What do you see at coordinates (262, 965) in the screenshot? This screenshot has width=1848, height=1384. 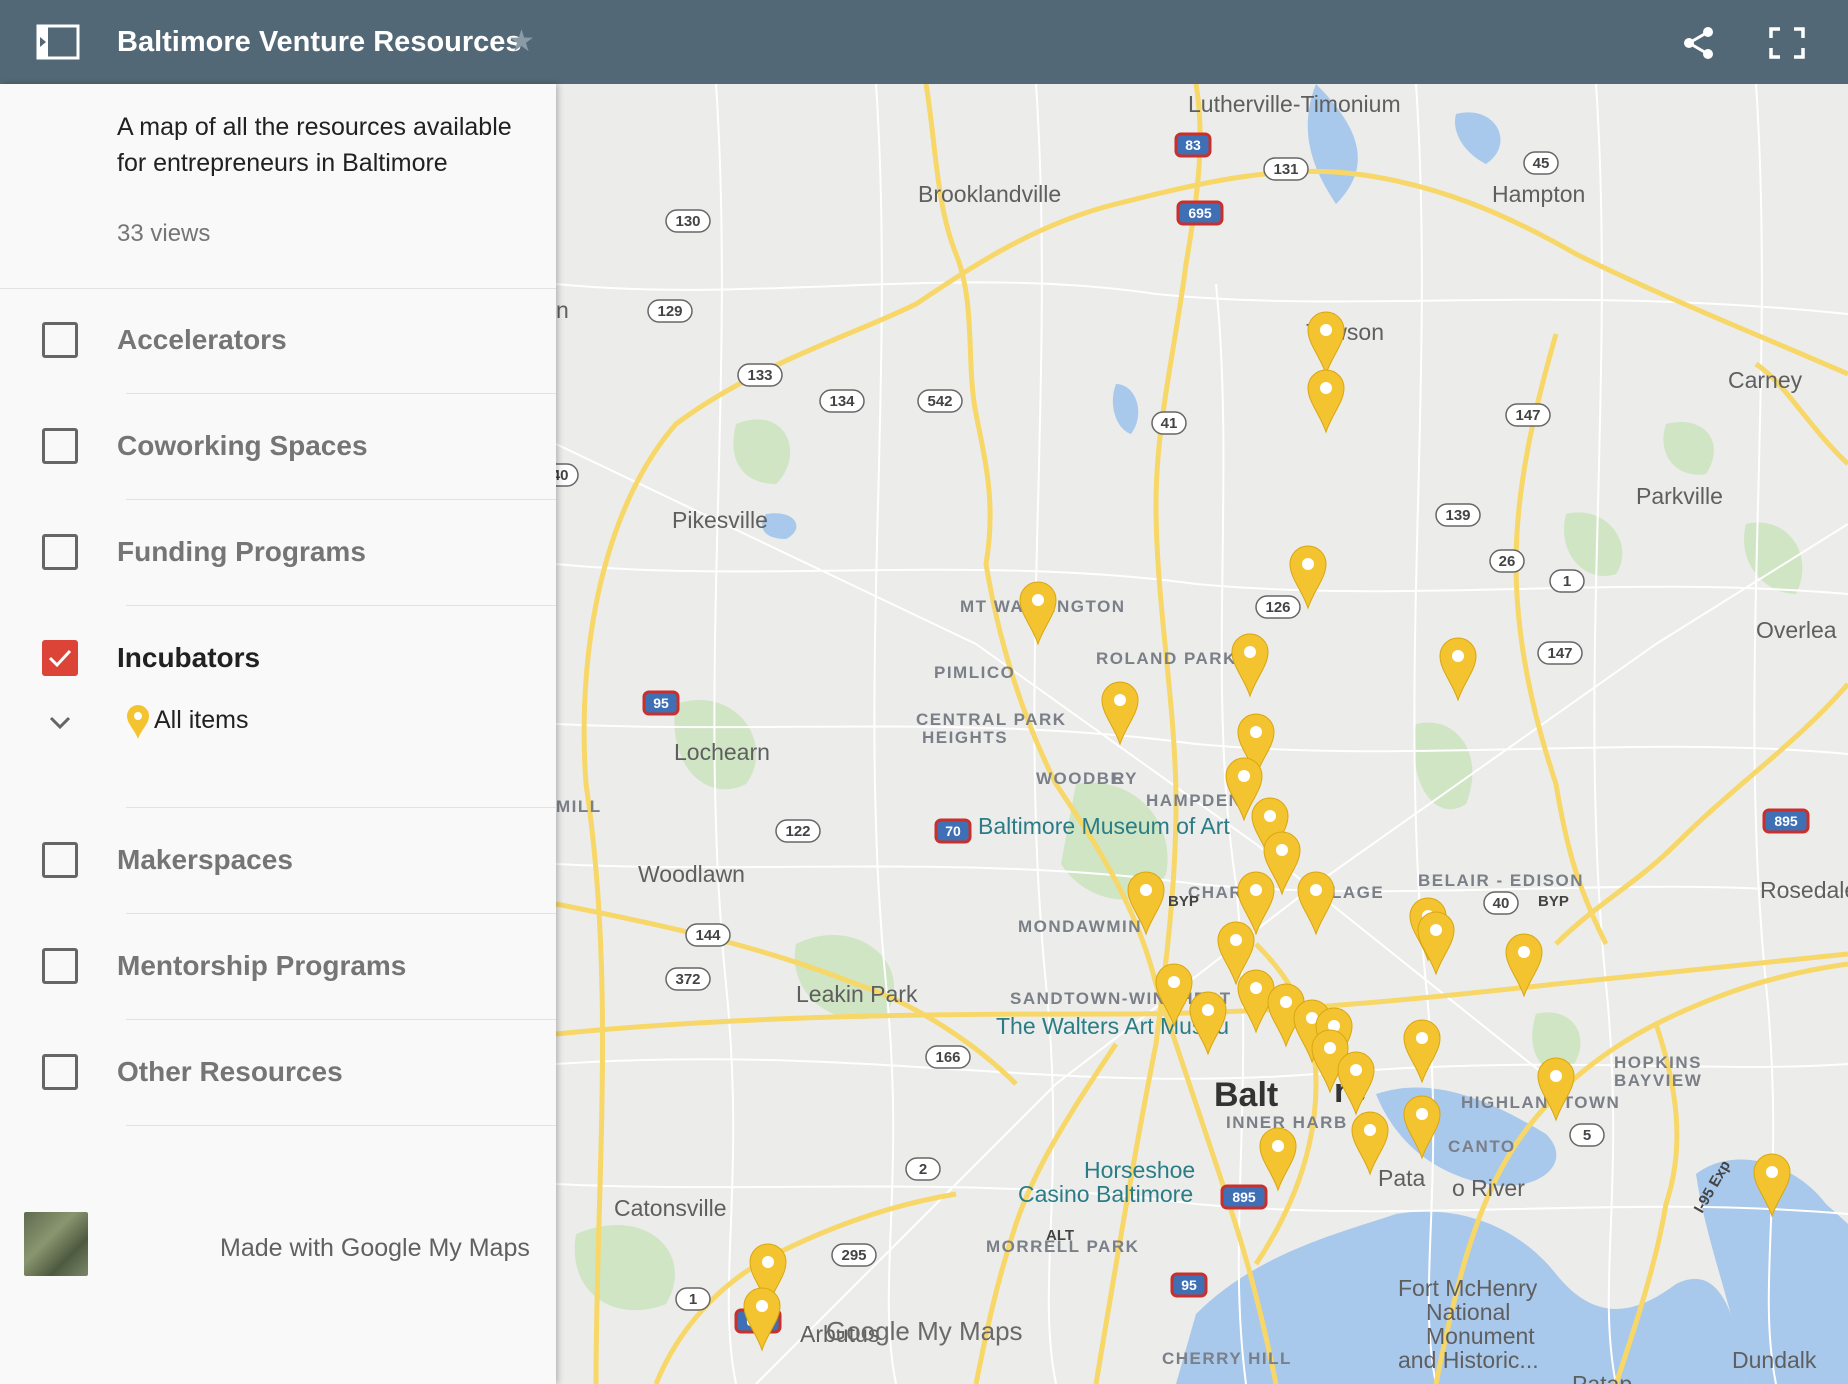 I see `layer-label: Mentorship Programs` at bounding box center [262, 965].